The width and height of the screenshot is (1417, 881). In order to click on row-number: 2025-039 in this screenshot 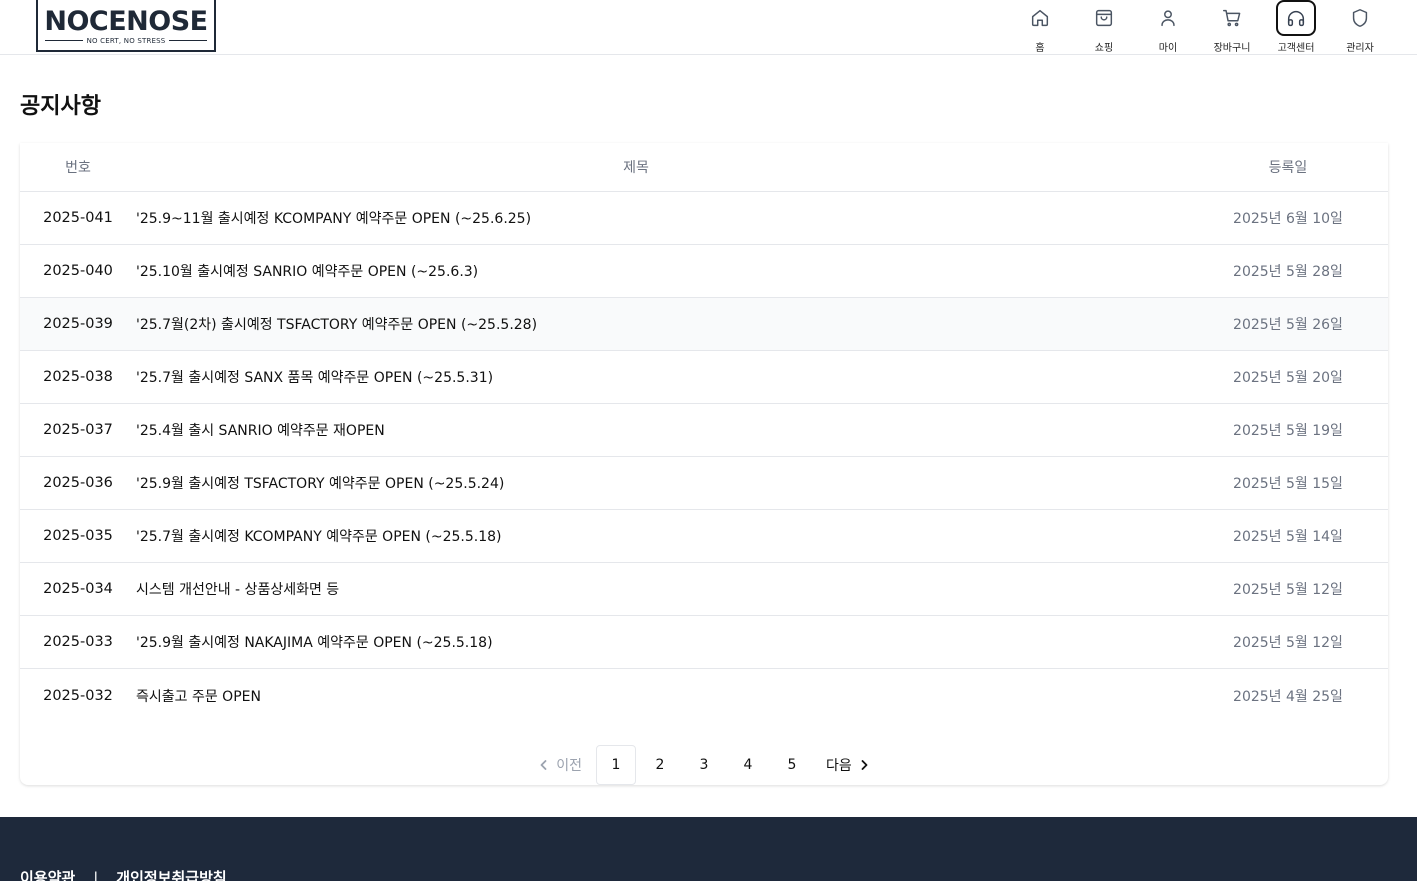, I will do `click(78, 324)`.